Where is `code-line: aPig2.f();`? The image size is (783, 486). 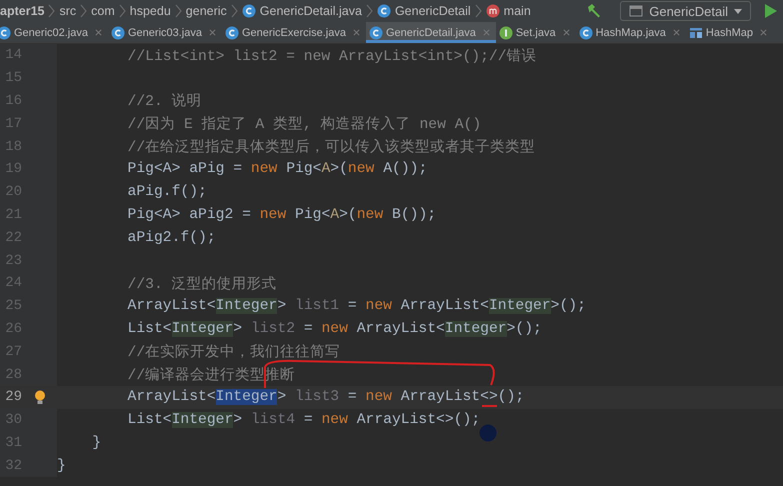
code-line: aPig2.f(); is located at coordinates (171, 238).